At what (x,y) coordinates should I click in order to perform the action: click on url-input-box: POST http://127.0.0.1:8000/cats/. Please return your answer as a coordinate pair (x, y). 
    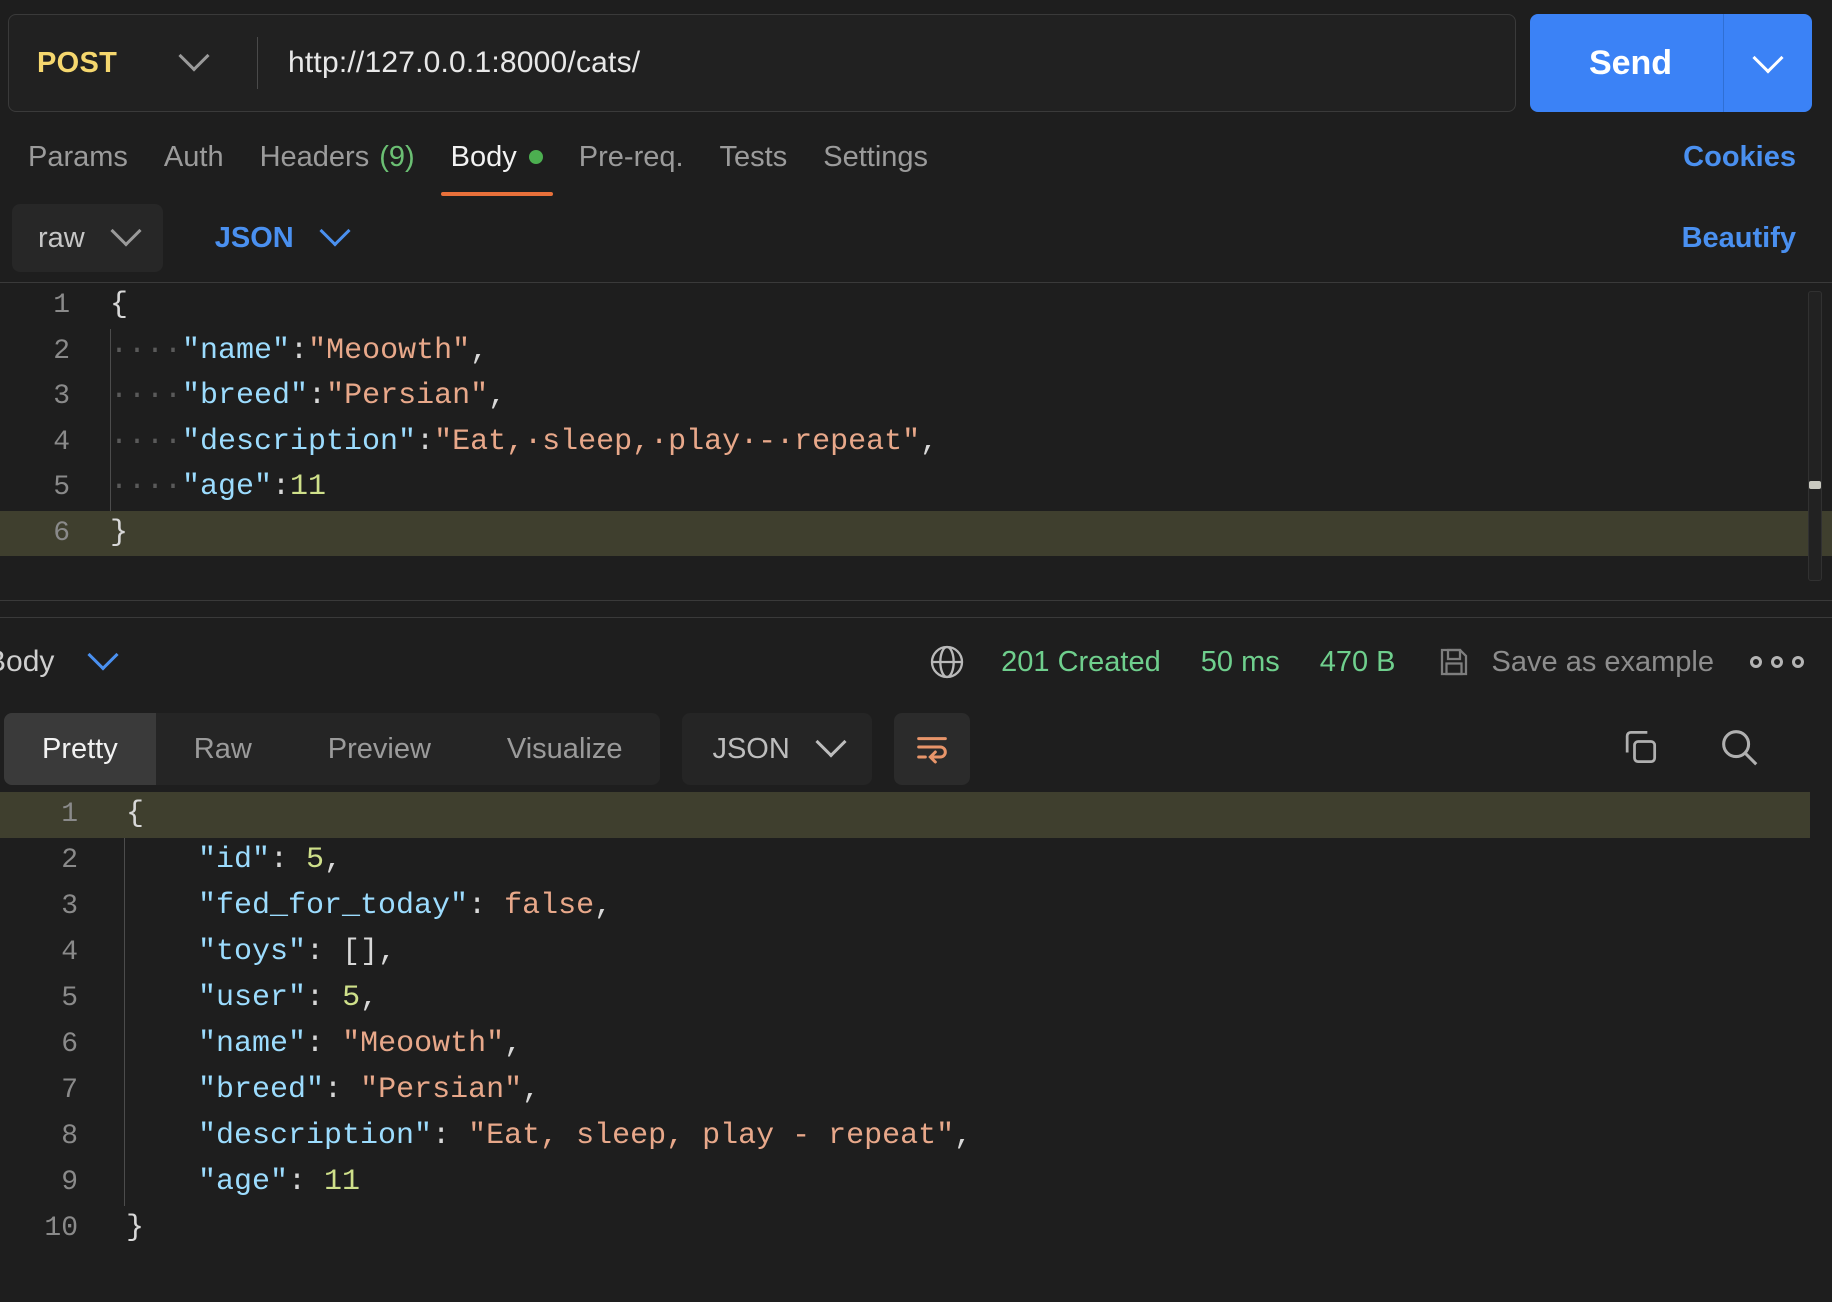
    Looking at the image, I should click on (762, 63).